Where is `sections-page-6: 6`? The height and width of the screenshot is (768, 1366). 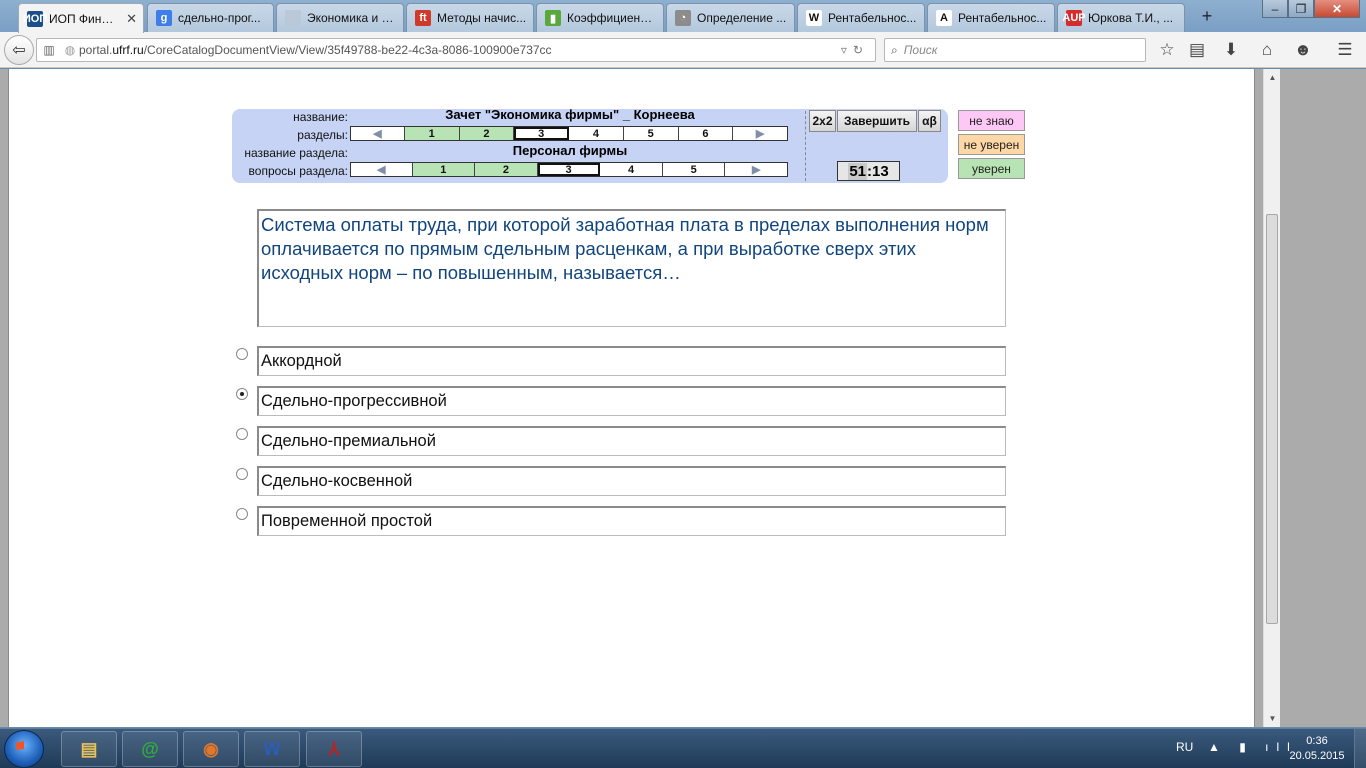
sections-page-6: 6 is located at coordinates (706, 133).